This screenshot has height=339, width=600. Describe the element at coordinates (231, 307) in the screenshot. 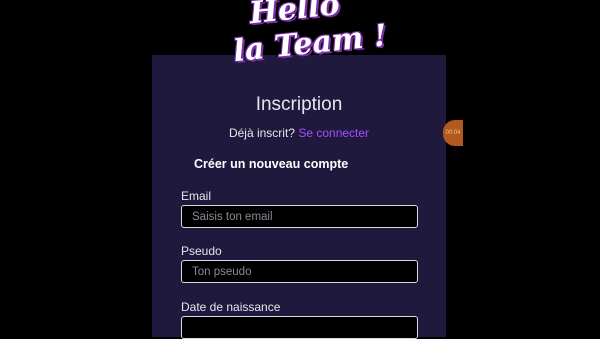

I see `birthdate-label: Date de naissance` at that location.